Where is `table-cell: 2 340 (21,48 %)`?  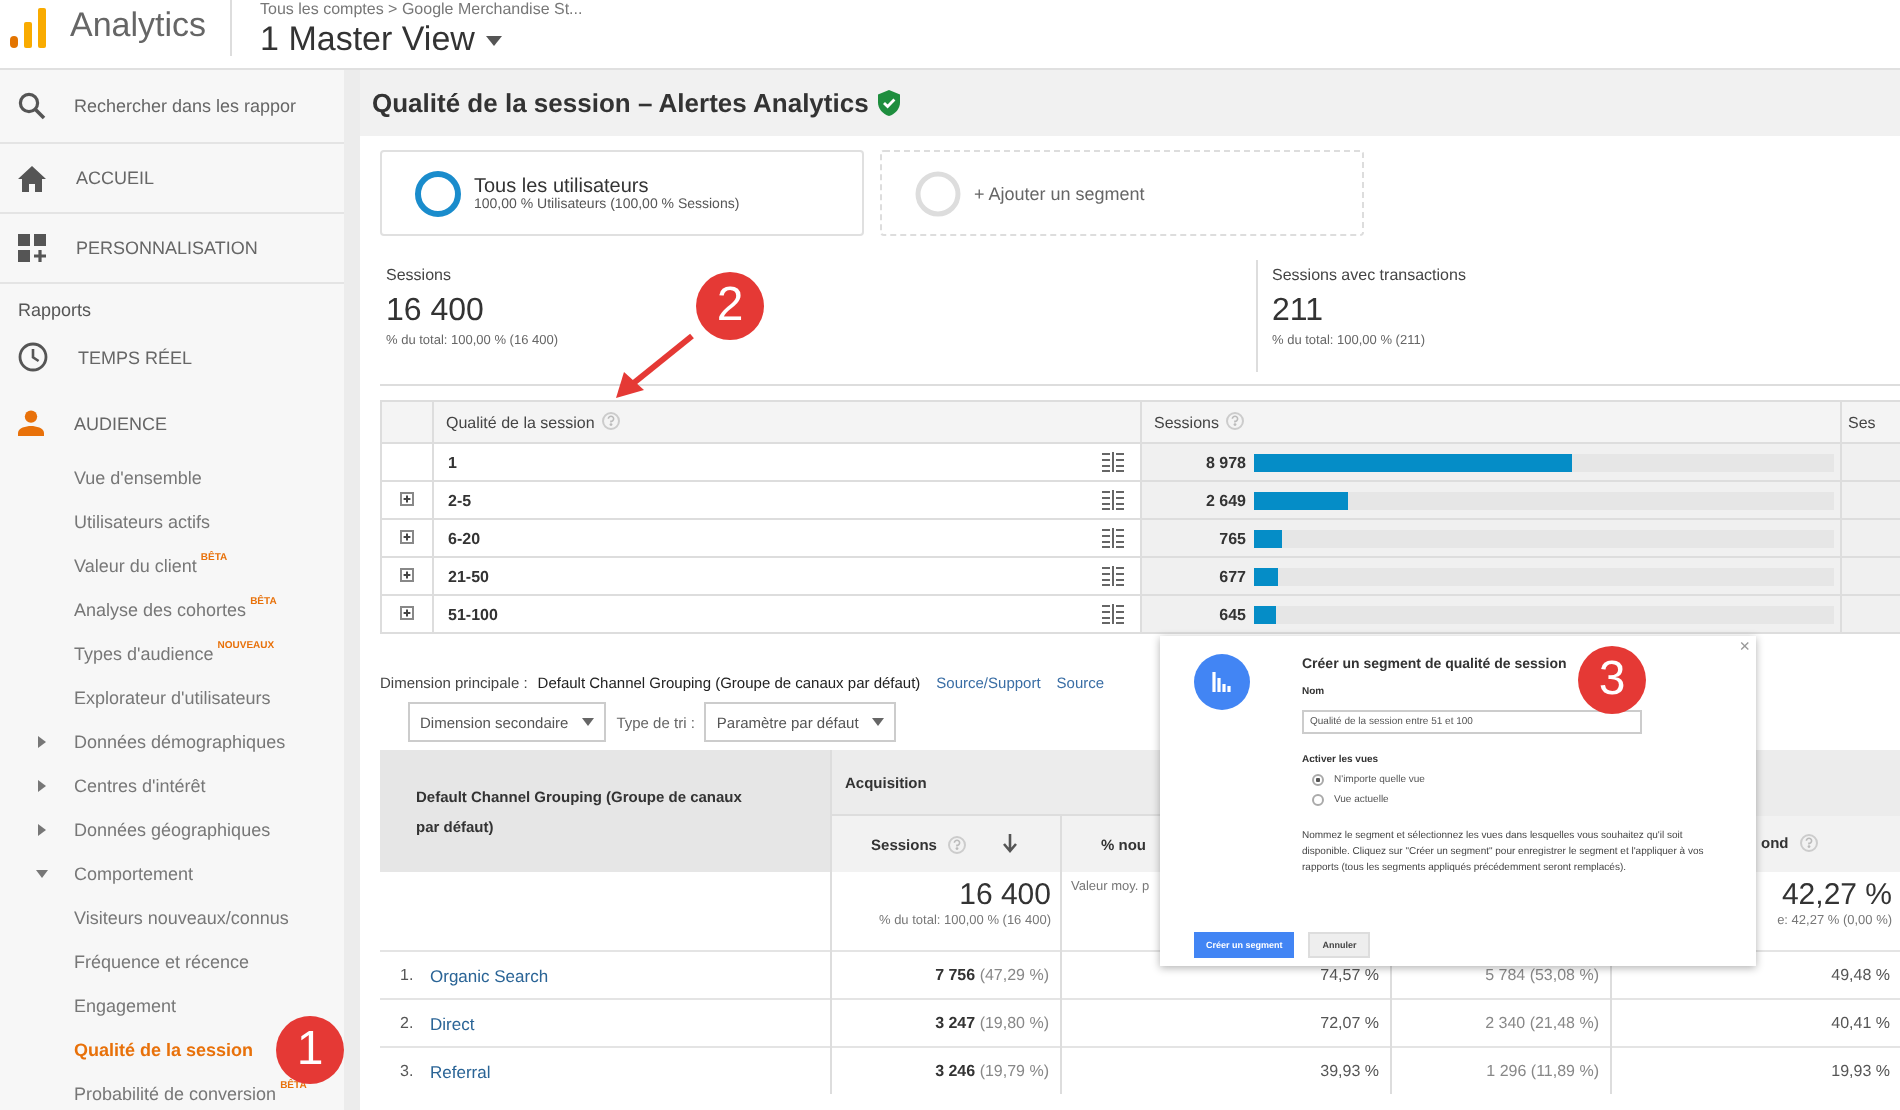 table-cell: 2 340 (21,48 %) is located at coordinates (1500, 1023).